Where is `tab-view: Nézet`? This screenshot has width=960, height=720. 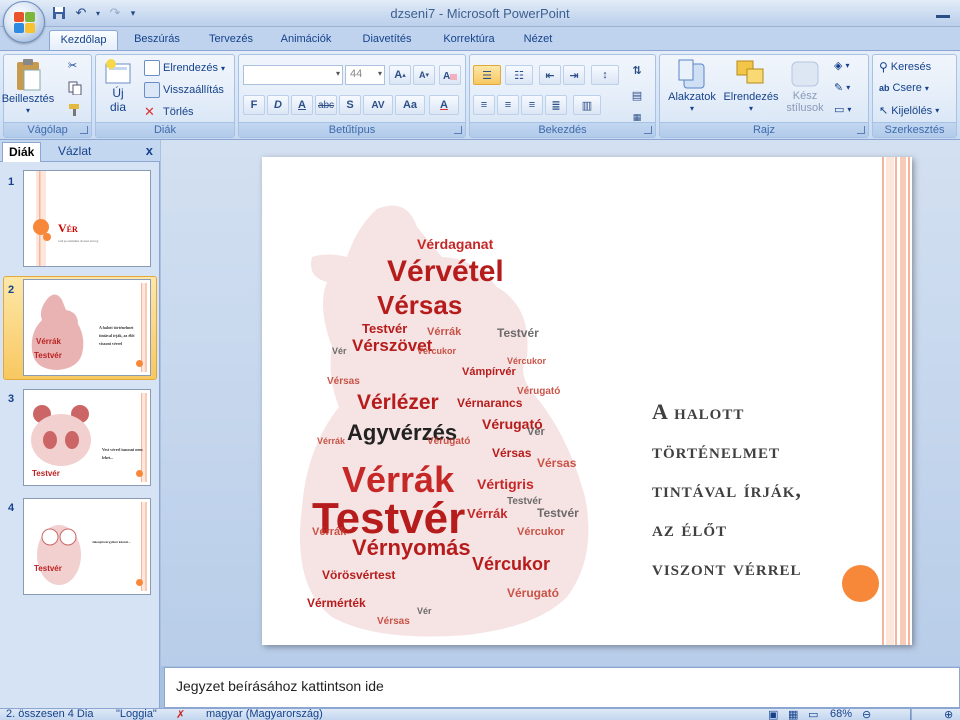 tab-view: Nézet is located at coordinates (538, 40).